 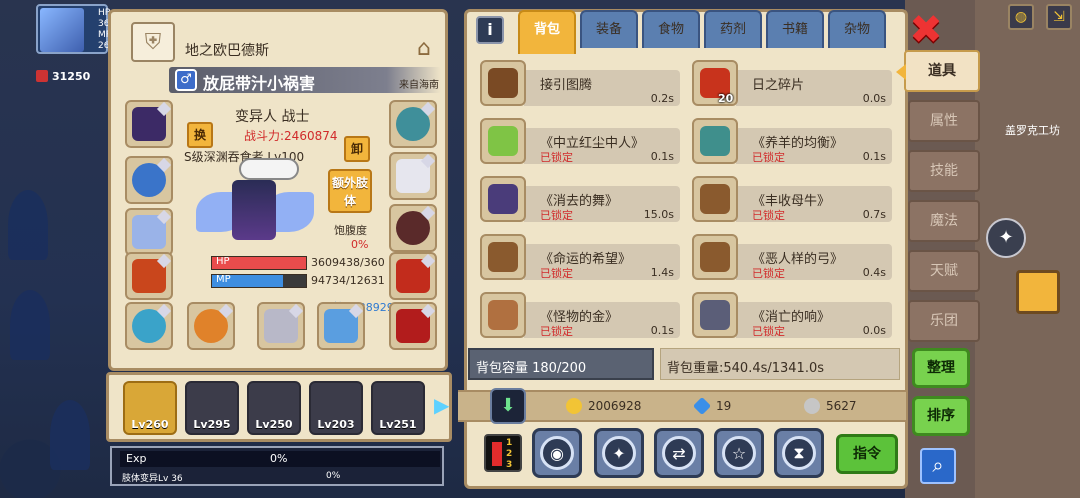 What do you see at coordinates (413, 124) in the screenshot?
I see `equip-slot-amulet` at bounding box center [413, 124].